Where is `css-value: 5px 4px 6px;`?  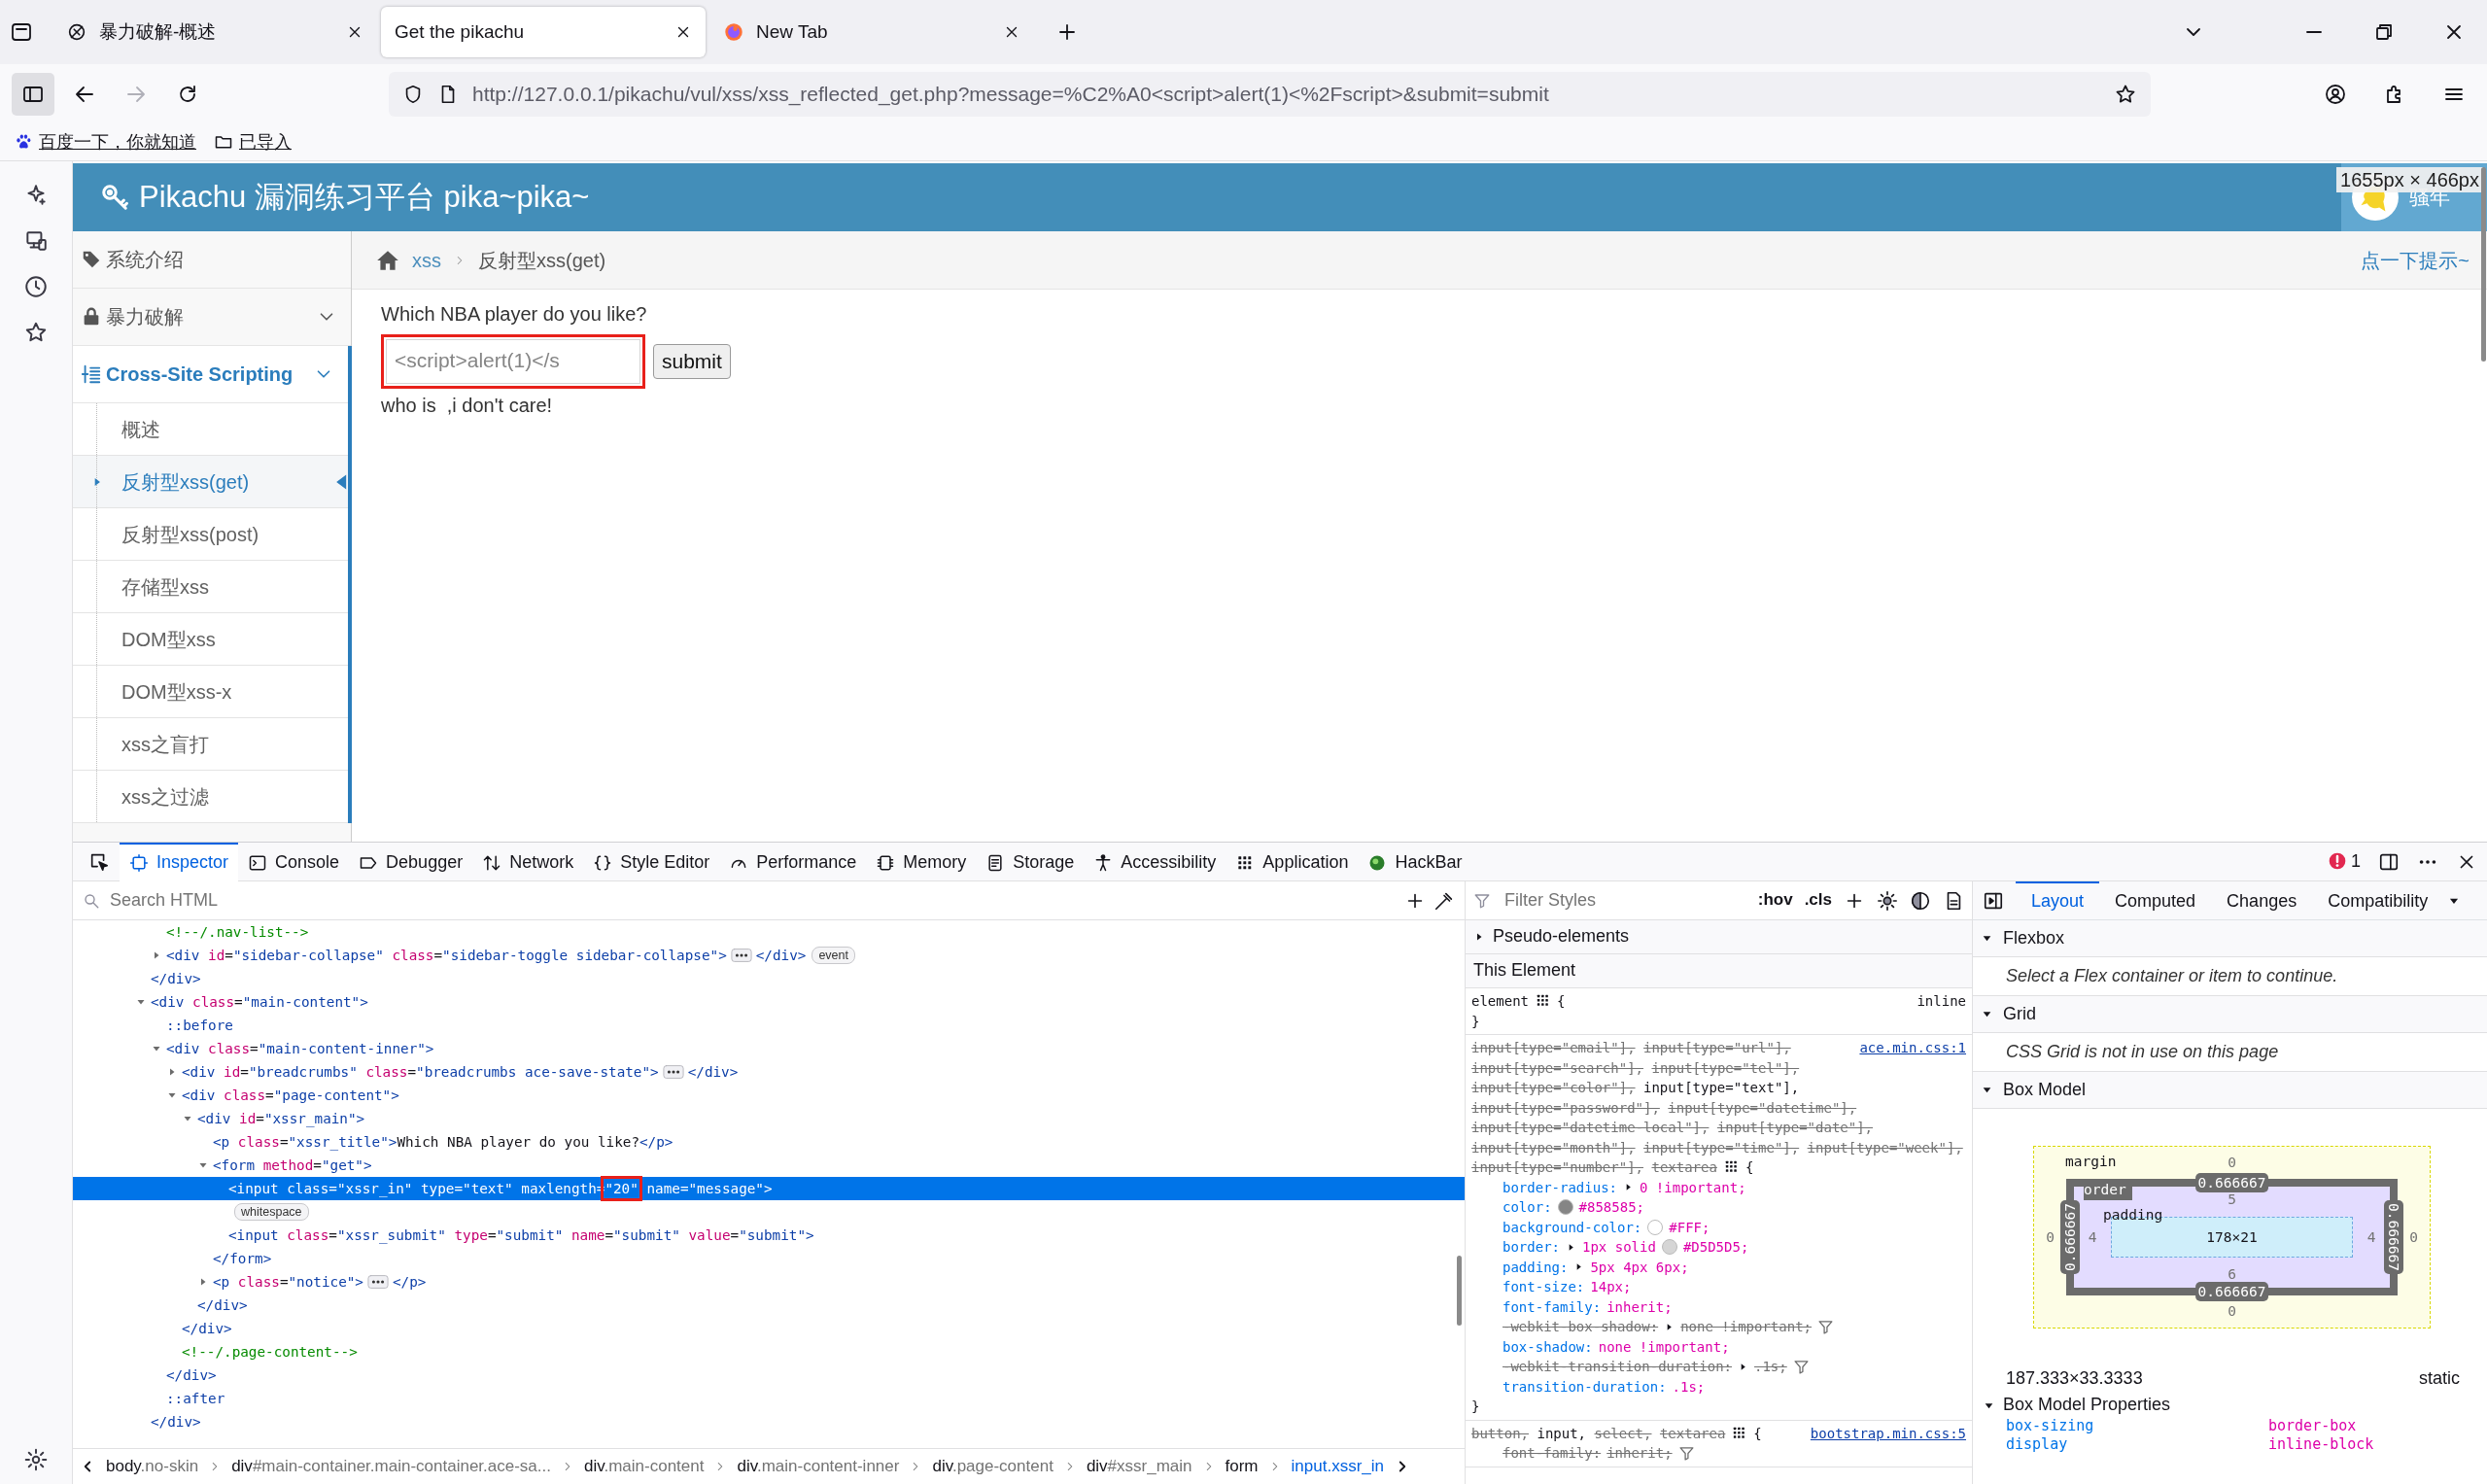
css-value: 5px 4px 6px; is located at coordinates (1639, 1267).